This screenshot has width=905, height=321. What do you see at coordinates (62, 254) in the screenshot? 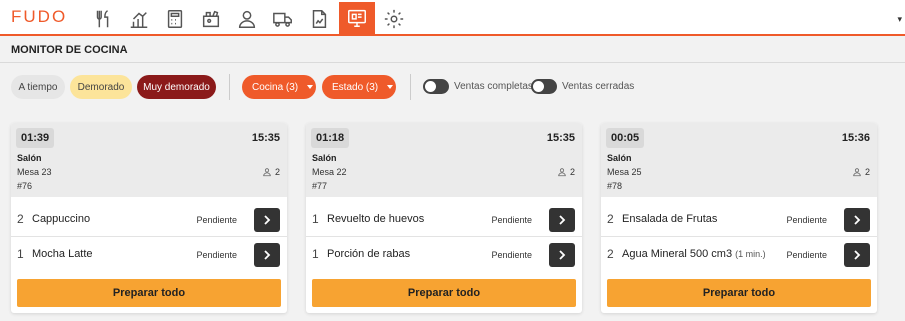
I see `item-name: Mocha Latte` at bounding box center [62, 254].